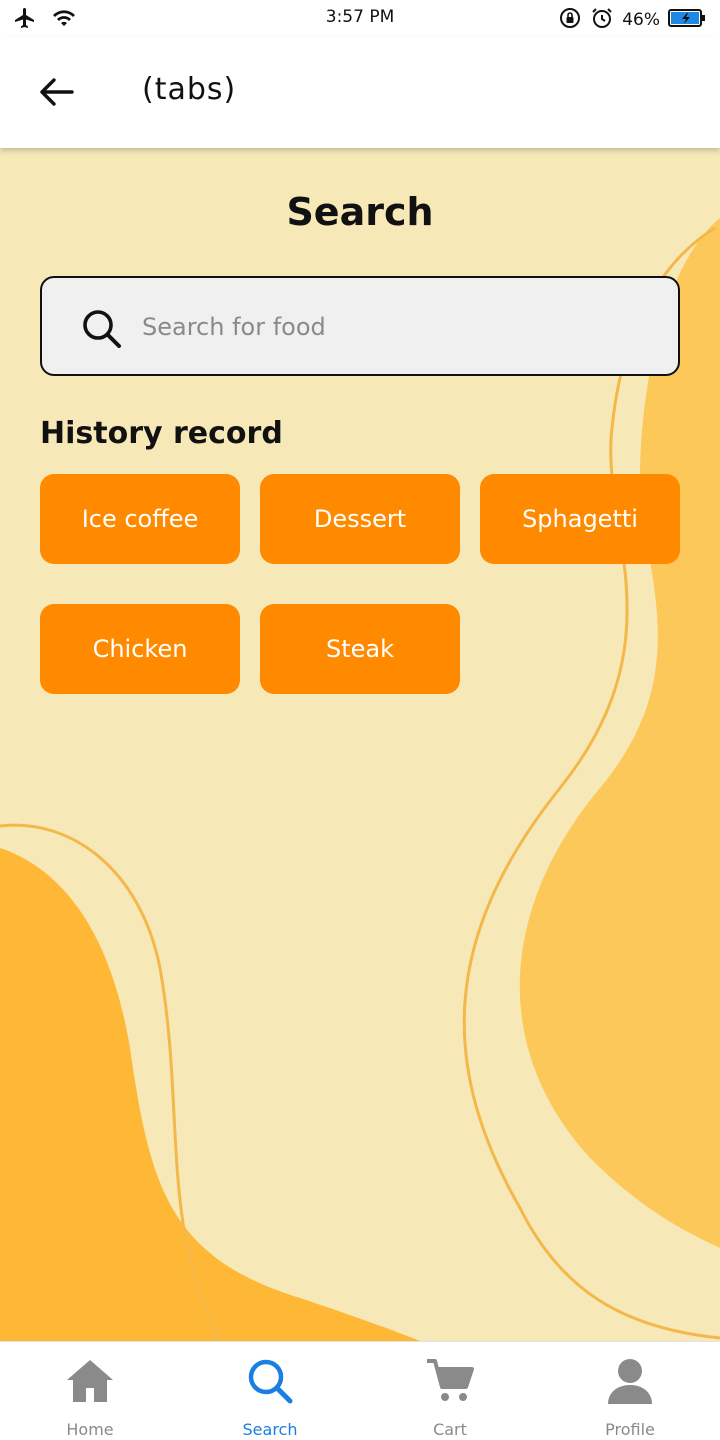 Image resolution: width=720 pixels, height=1440 pixels. What do you see at coordinates (189, 89) in the screenshot?
I see `app-bar-title: (tabs)` at bounding box center [189, 89].